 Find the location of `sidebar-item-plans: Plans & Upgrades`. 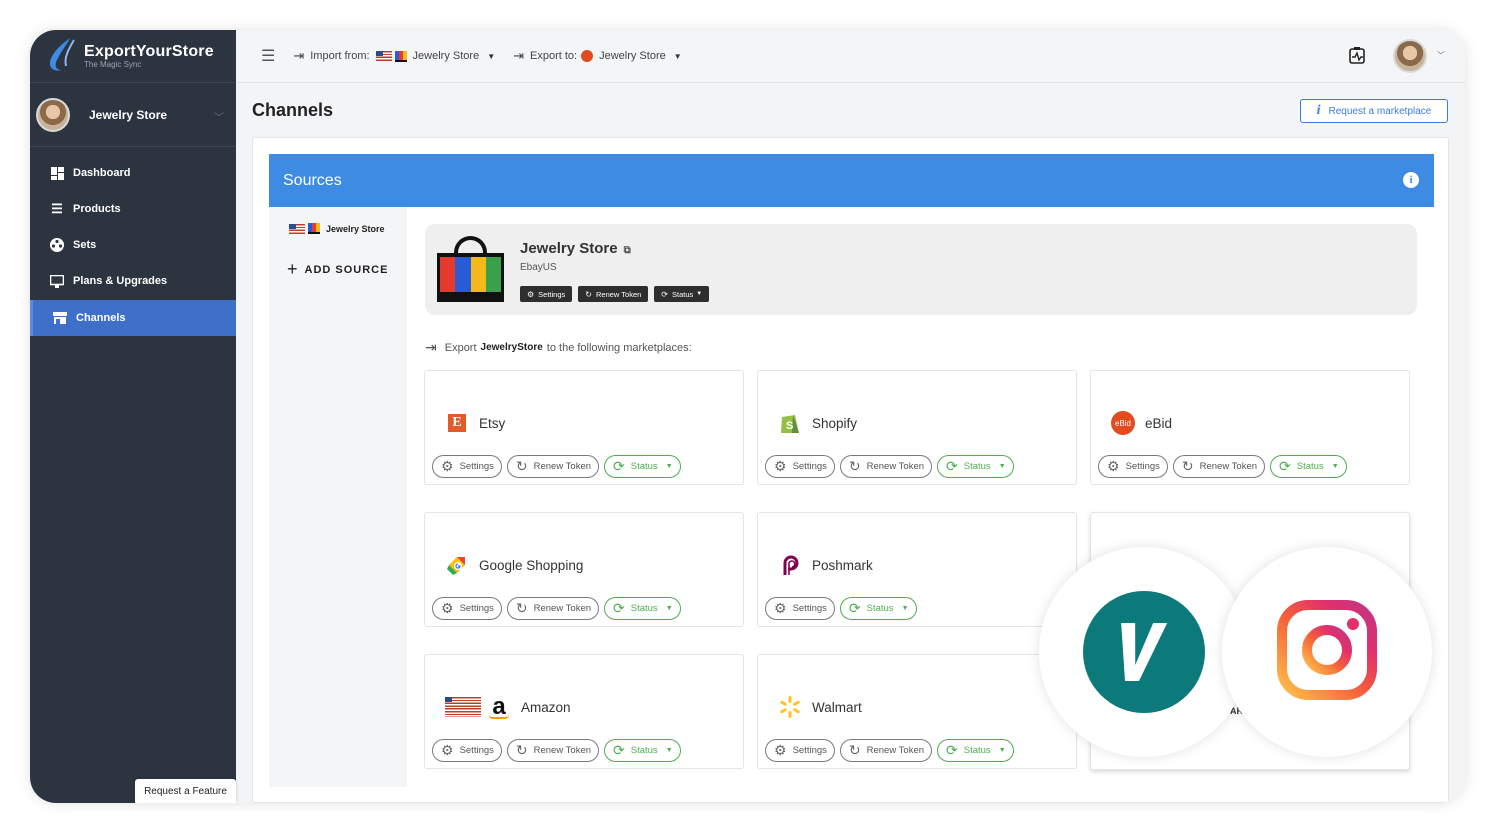

sidebar-item-plans: Plans & Upgrades is located at coordinates (133, 281).